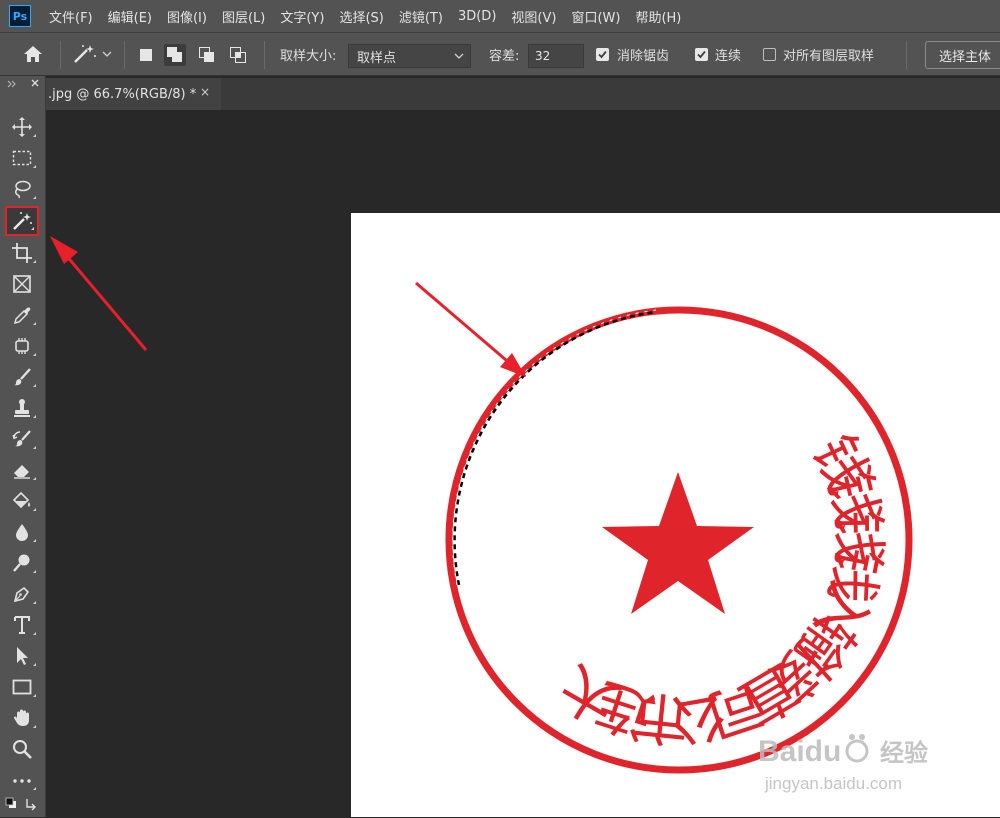 Image resolution: width=1000 pixels, height=818 pixels. I want to click on move-icon, so click(22, 127).